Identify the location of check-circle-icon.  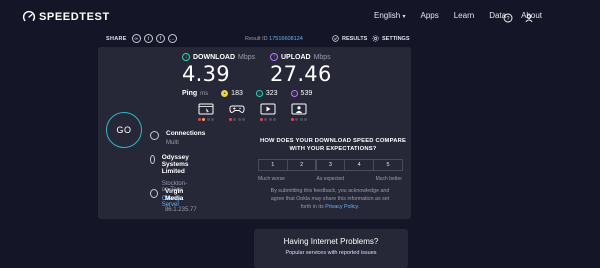
(335, 38).